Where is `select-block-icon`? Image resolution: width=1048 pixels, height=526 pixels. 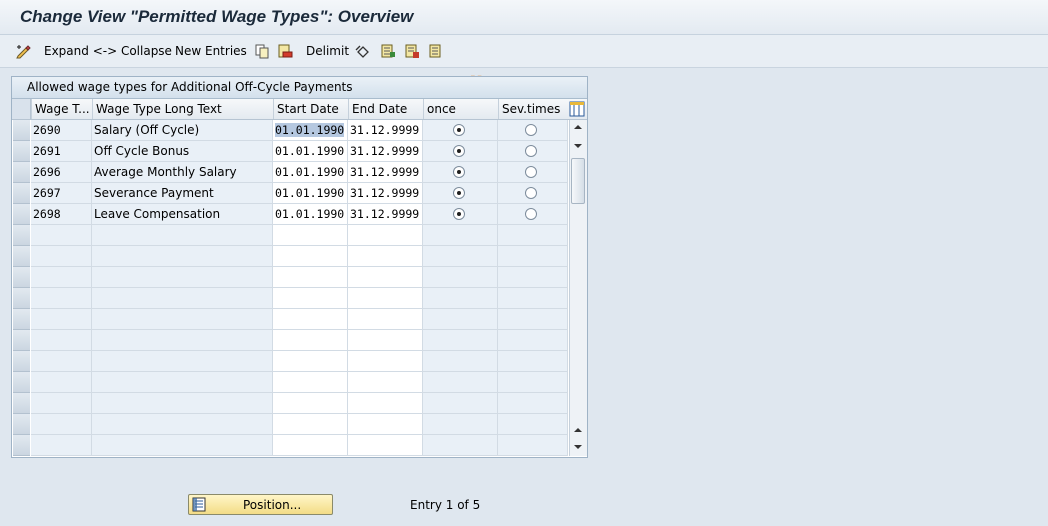
select-block-icon is located at coordinates (412, 51).